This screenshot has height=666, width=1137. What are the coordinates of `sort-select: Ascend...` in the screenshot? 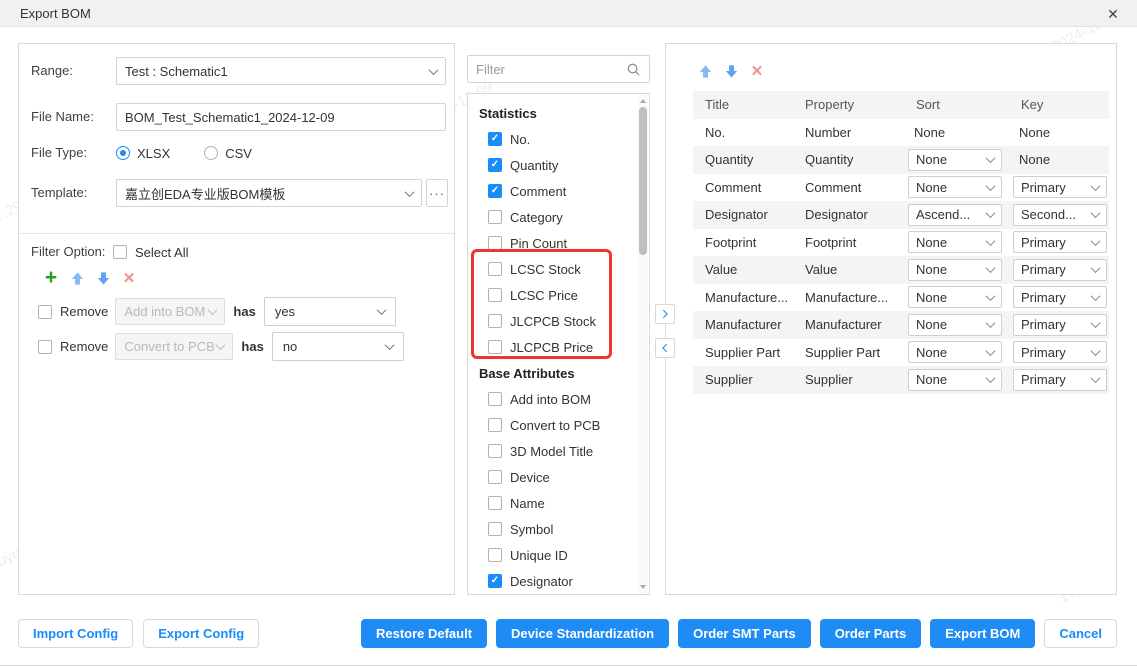 It's located at (955, 214).